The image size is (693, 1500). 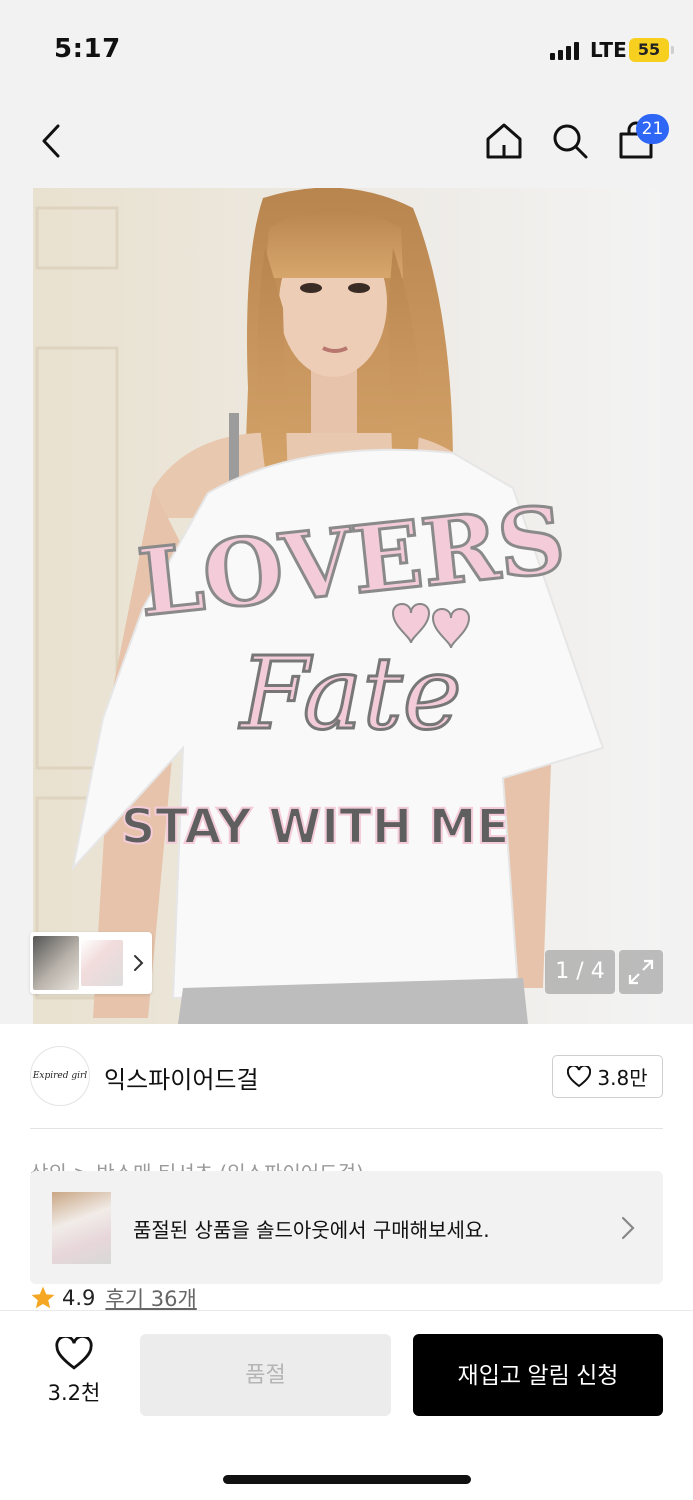 I want to click on brand-logo: Expired girl, so click(x=60, y=1076).